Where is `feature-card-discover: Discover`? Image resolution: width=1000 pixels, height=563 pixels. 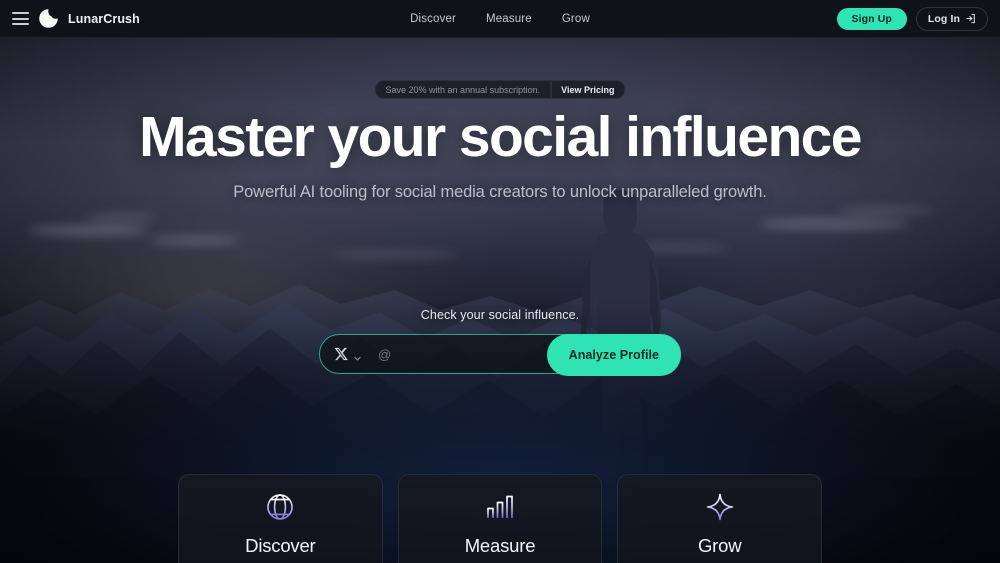 feature-card-discover: Discover is located at coordinates (280, 518).